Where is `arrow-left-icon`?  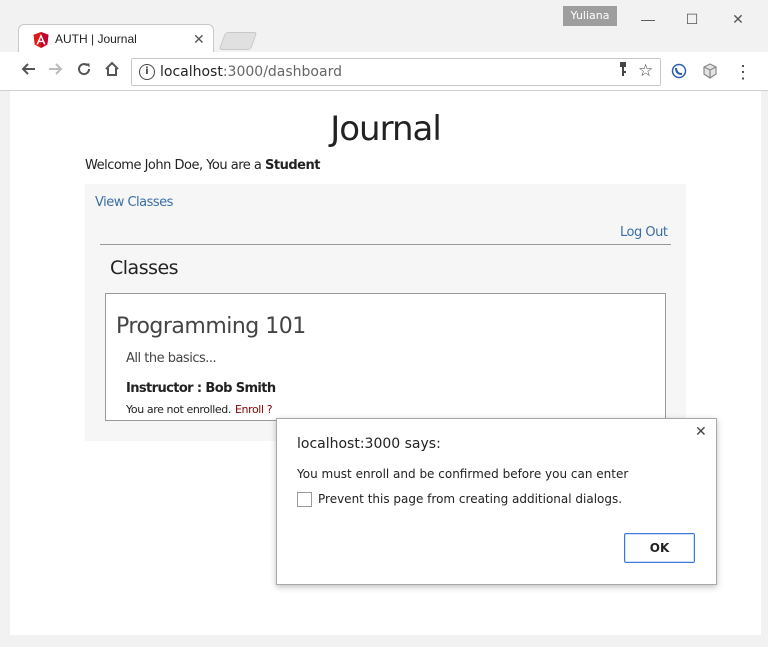
arrow-left-icon is located at coordinates (28, 71).